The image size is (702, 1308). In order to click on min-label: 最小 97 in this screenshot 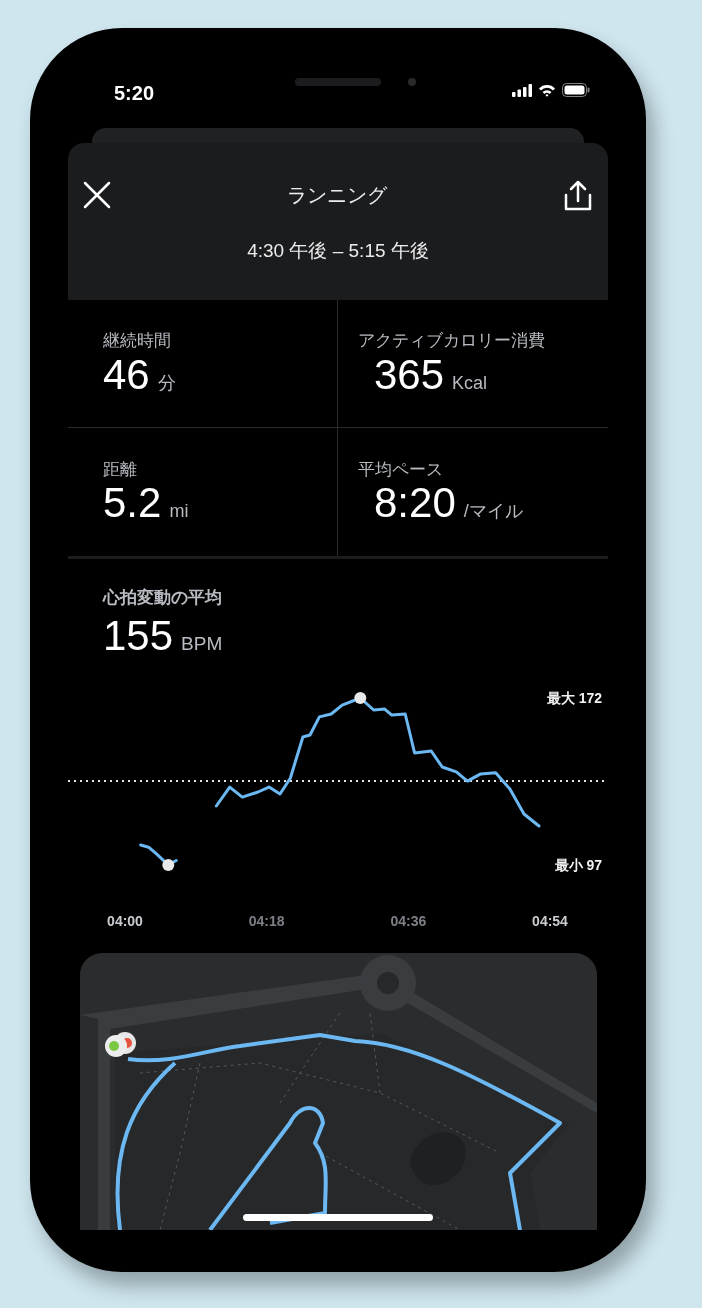, I will do `click(578, 865)`.